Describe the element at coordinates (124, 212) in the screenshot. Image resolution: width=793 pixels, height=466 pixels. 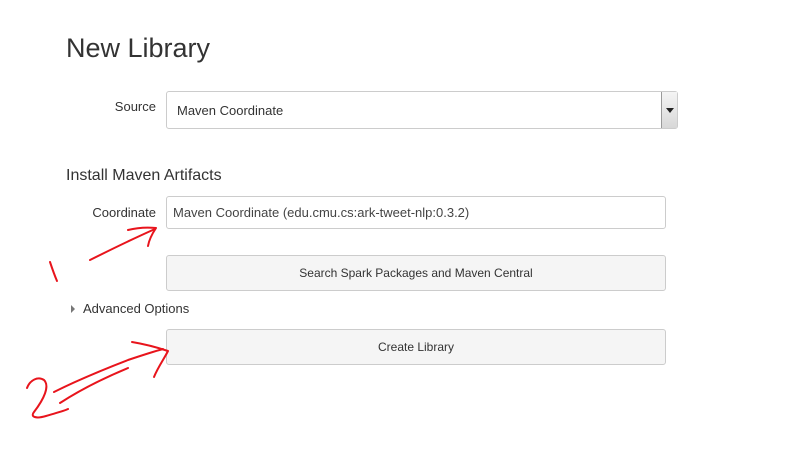
I see `coordinate-label: Coordinate` at that location.